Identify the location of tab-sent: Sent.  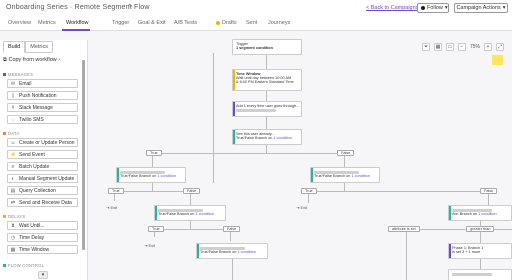
(251, 23).